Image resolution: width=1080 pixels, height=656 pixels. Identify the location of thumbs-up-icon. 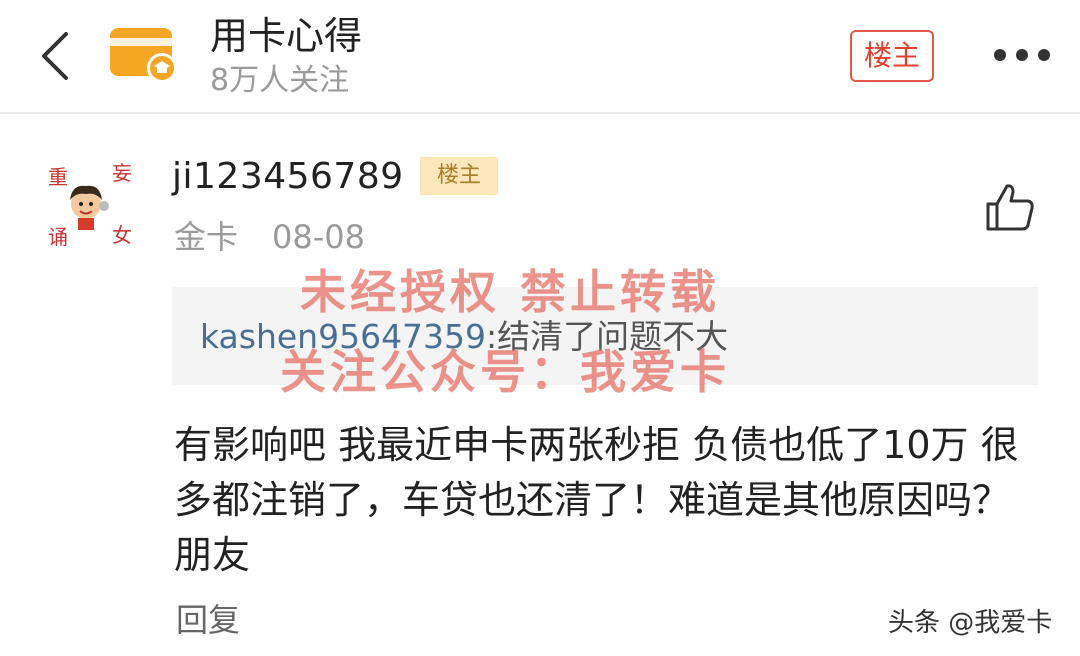
(1010, 207).